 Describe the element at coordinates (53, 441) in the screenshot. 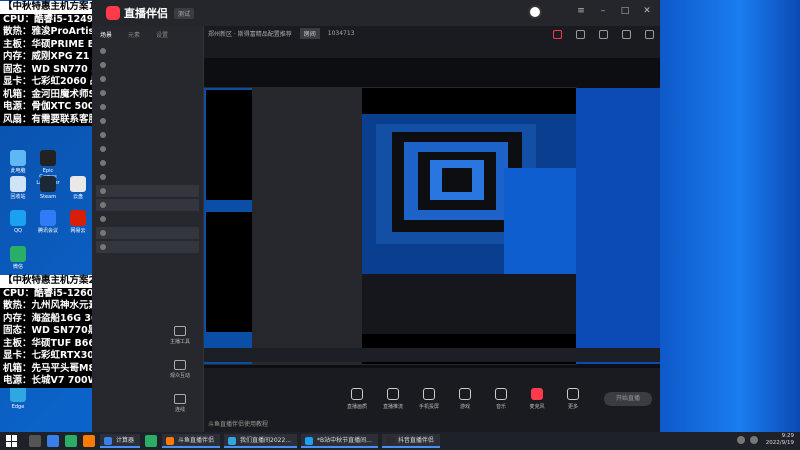

I see `task-view-icon` at that location.